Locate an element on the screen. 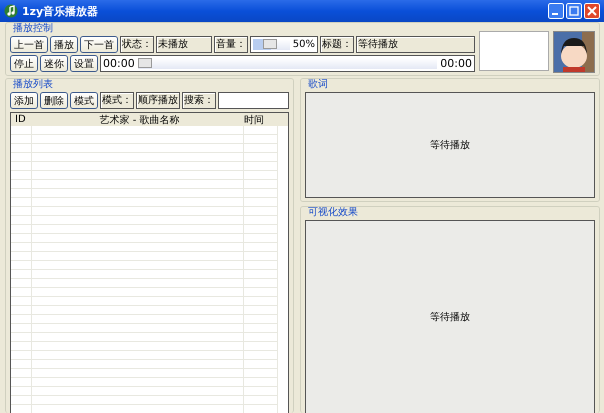  playlist-button: 删除 is located at coordinates (54, 100).